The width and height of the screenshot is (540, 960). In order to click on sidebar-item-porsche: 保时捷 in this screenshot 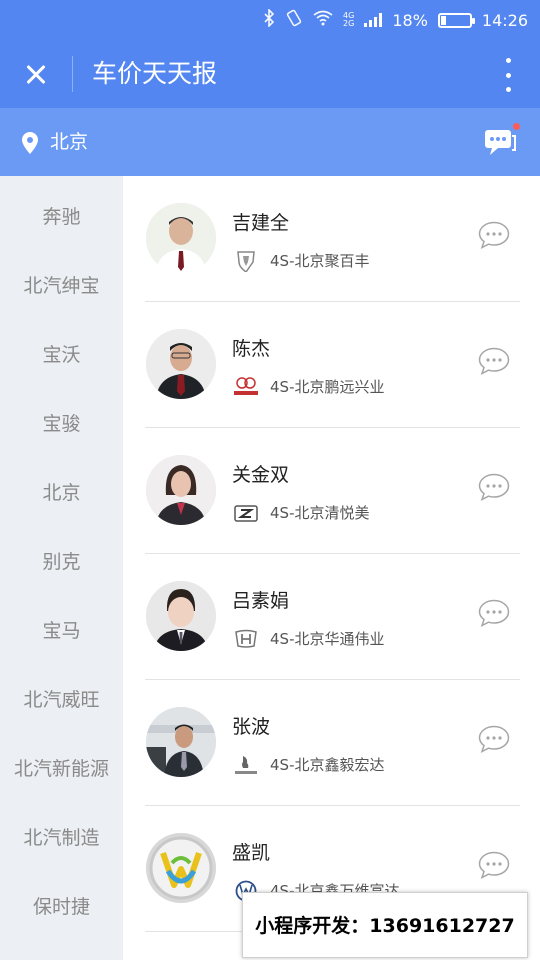, I will do `click(61, 907)`.